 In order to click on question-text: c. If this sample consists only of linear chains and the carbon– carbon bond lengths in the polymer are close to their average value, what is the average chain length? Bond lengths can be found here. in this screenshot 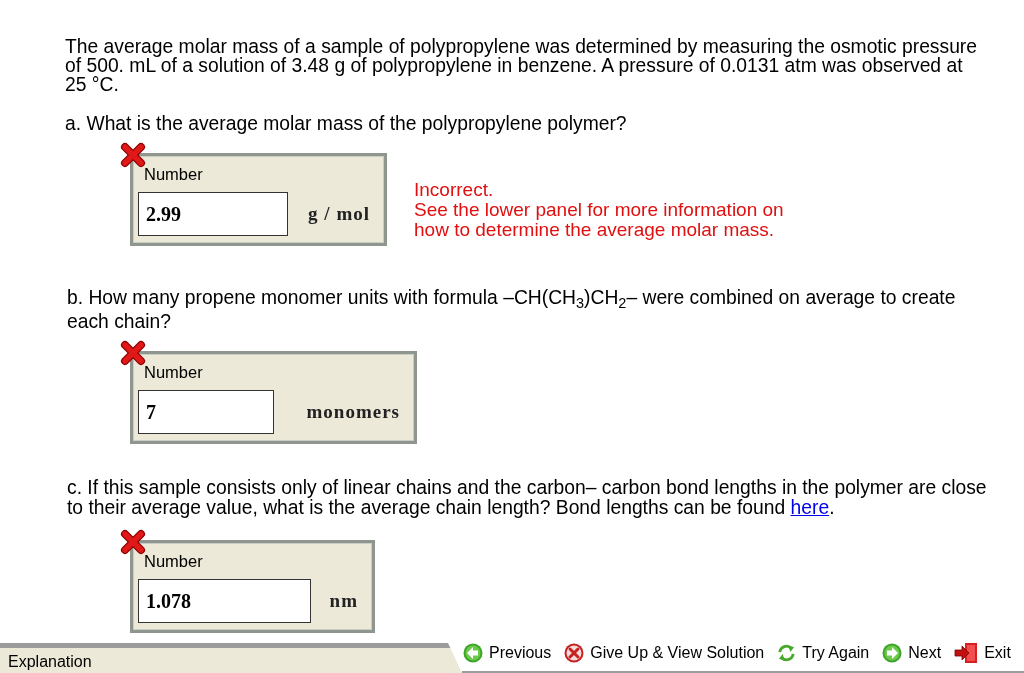, I will do `click(527, 498)`.